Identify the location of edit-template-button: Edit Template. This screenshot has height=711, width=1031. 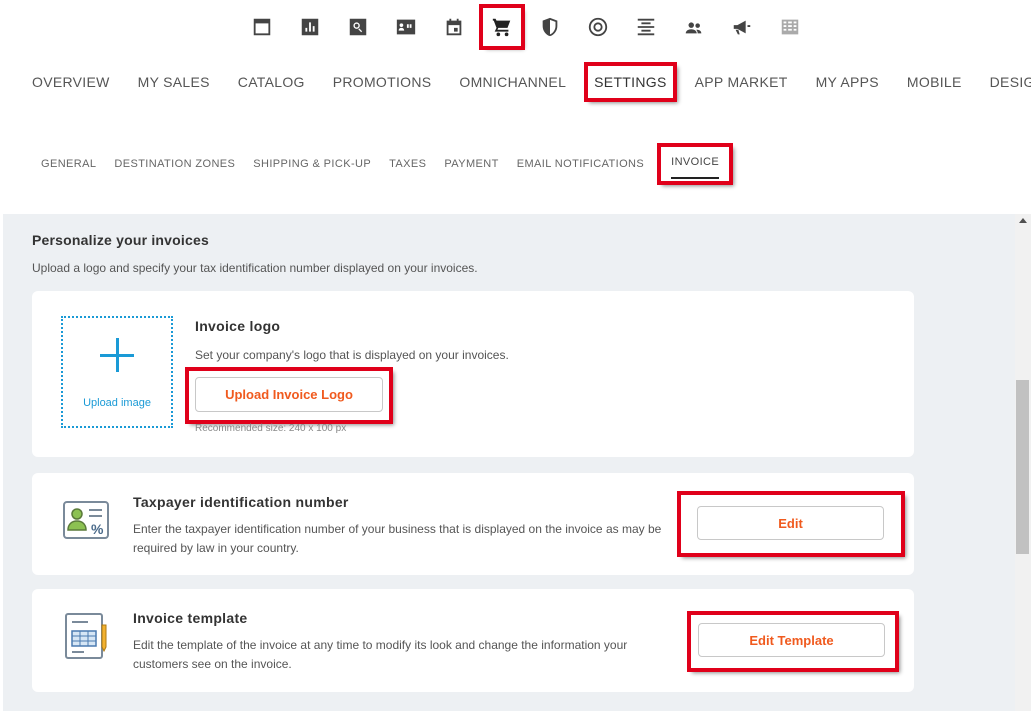
(791, 640).